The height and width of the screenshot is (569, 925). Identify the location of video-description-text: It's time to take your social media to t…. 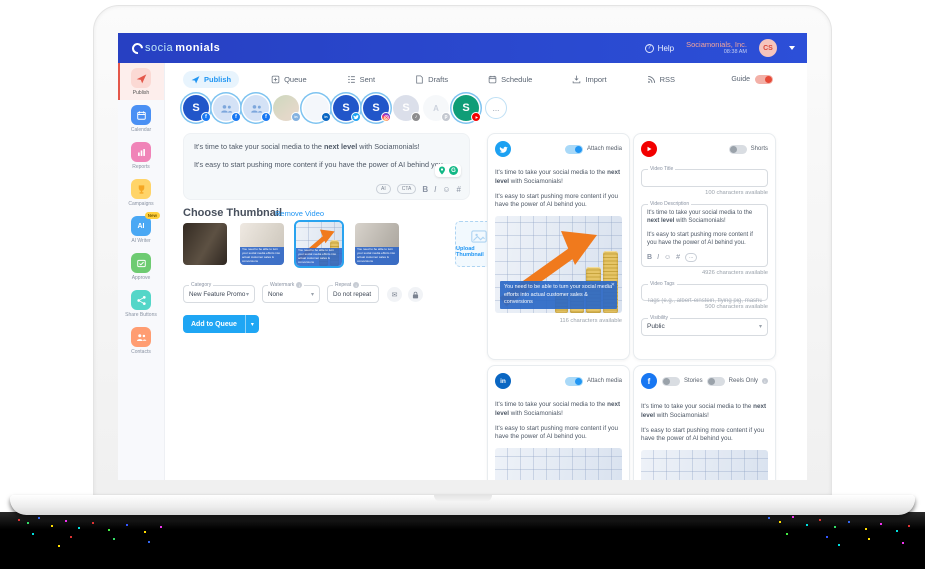
(700, 228).